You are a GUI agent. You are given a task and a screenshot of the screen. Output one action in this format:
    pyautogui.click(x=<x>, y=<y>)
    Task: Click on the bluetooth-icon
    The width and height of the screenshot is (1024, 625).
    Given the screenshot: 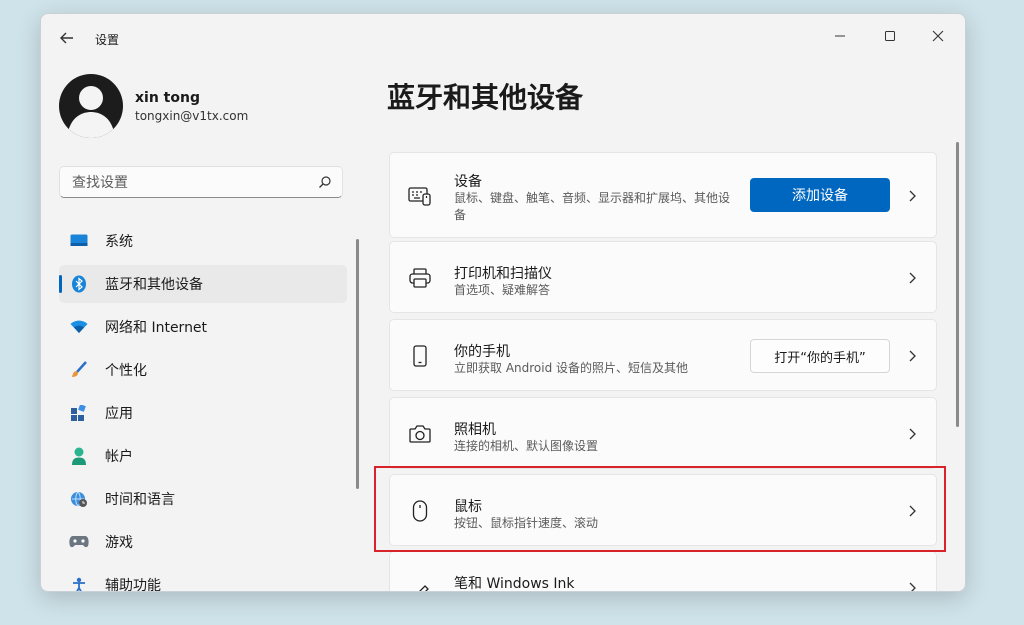 What is the action you would take?
    pyautogui.click(x=79, y=284)
    